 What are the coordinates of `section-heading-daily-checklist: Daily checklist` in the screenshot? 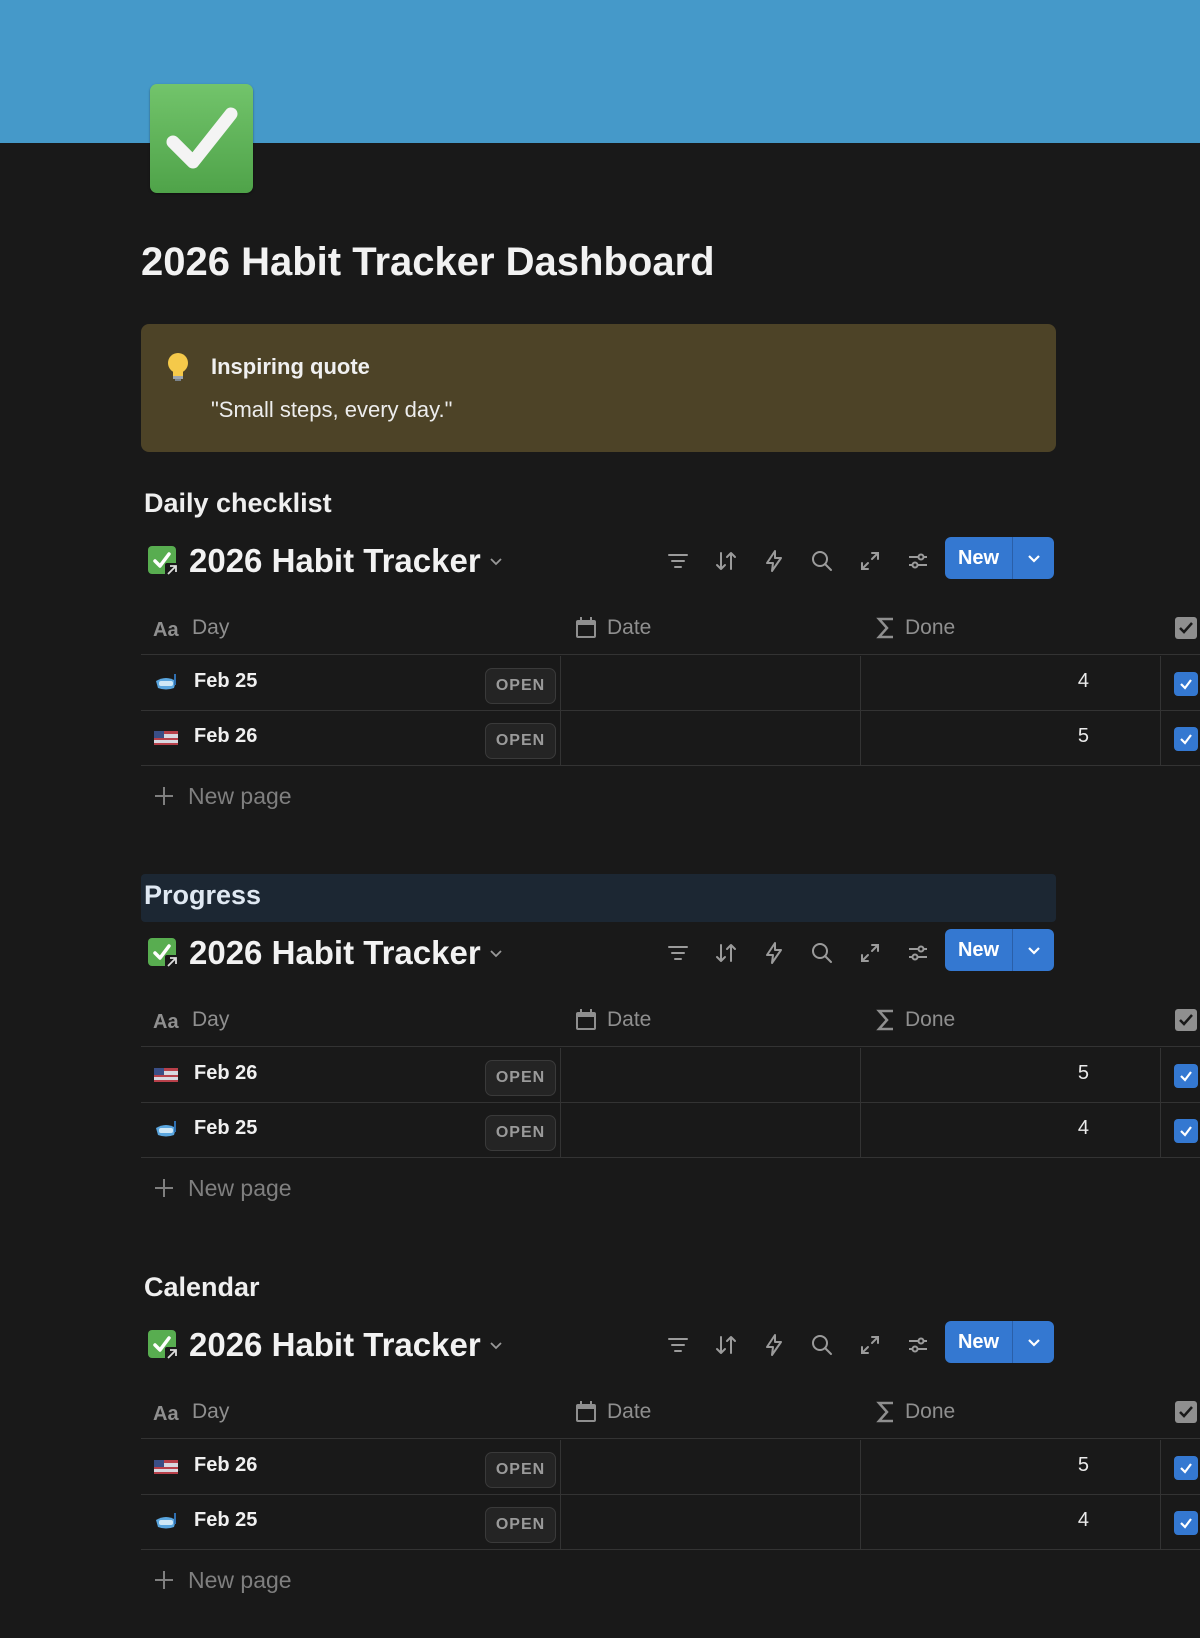 It's located at (238, 503).